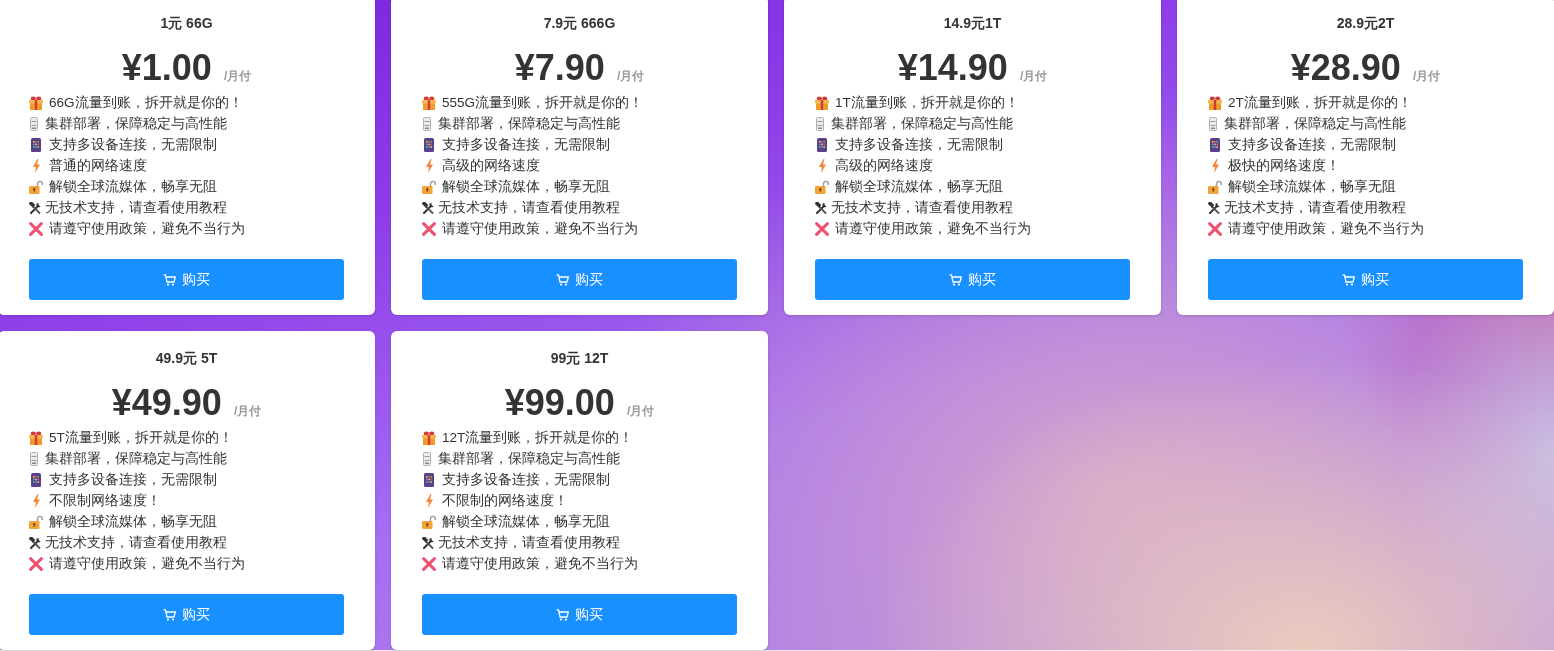  I want to click on price: ¥7.90, so click(559, 68).